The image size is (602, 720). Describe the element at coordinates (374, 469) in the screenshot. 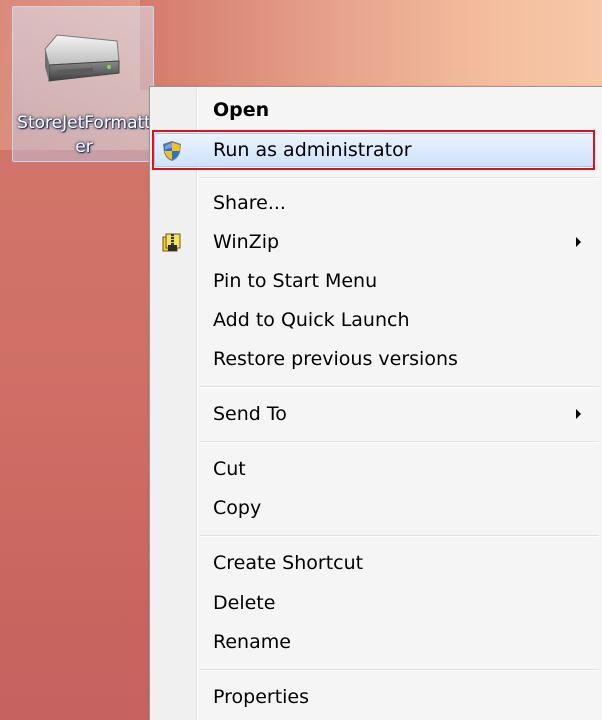

I see `menu-item-cut: Cut` at that location.